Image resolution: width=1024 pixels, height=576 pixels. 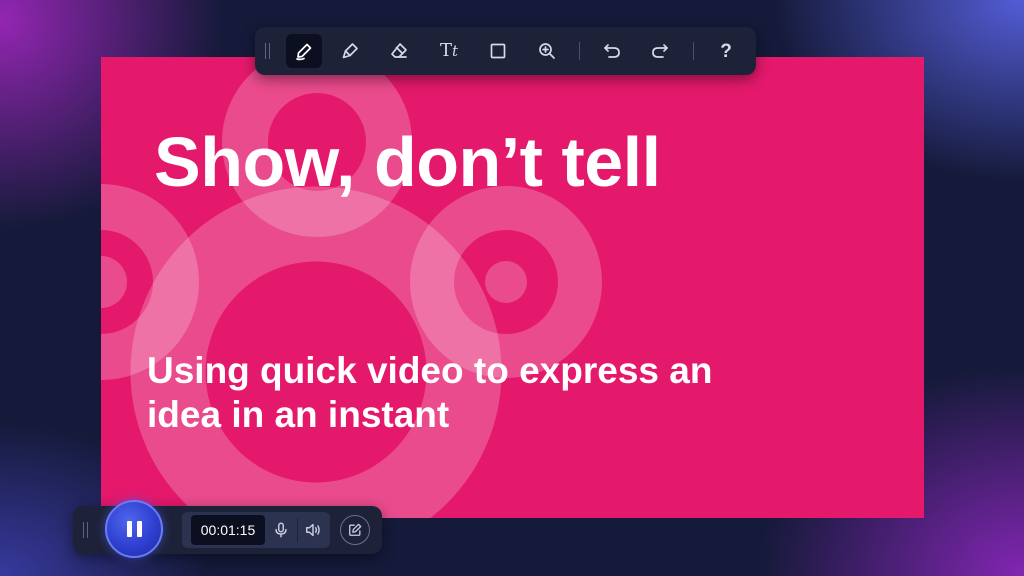 I want to click on annotation-toolbar: Tt ?, so click(x=505, y=51).